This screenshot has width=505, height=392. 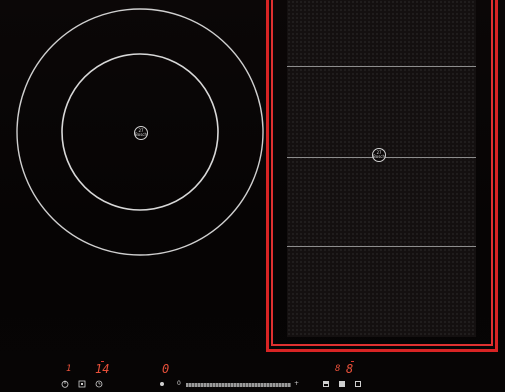 I want to click on right-zone-power-level: 8, so click(x=350, y=369).